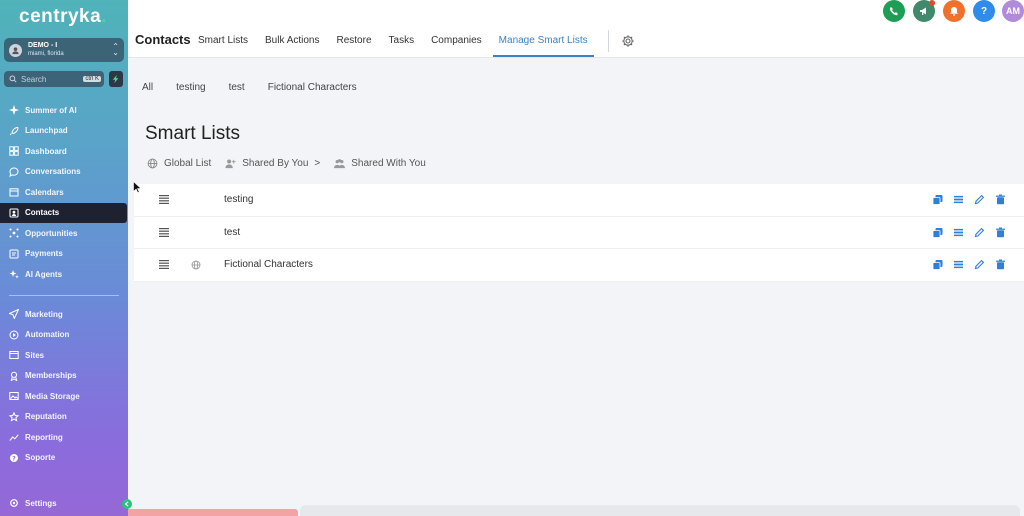 This screenshot has height=516, width=1024. I want to click on notification-dot, so click(932, 3).